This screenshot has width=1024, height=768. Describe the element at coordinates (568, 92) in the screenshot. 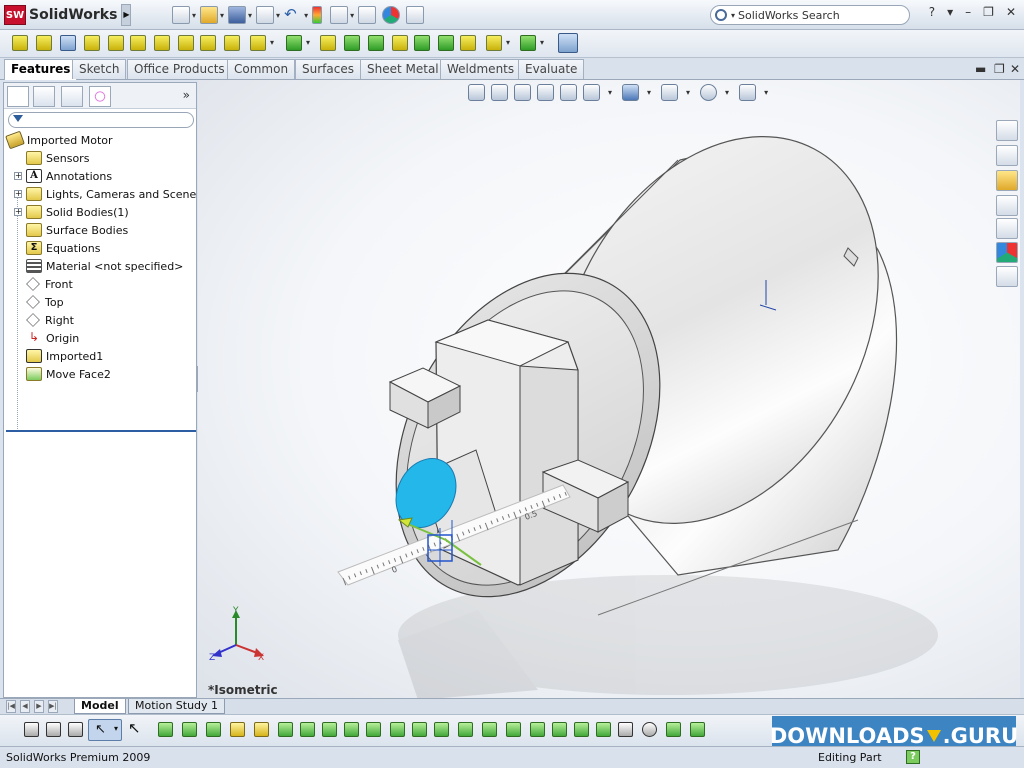

I see `section-view-icon` at that location.